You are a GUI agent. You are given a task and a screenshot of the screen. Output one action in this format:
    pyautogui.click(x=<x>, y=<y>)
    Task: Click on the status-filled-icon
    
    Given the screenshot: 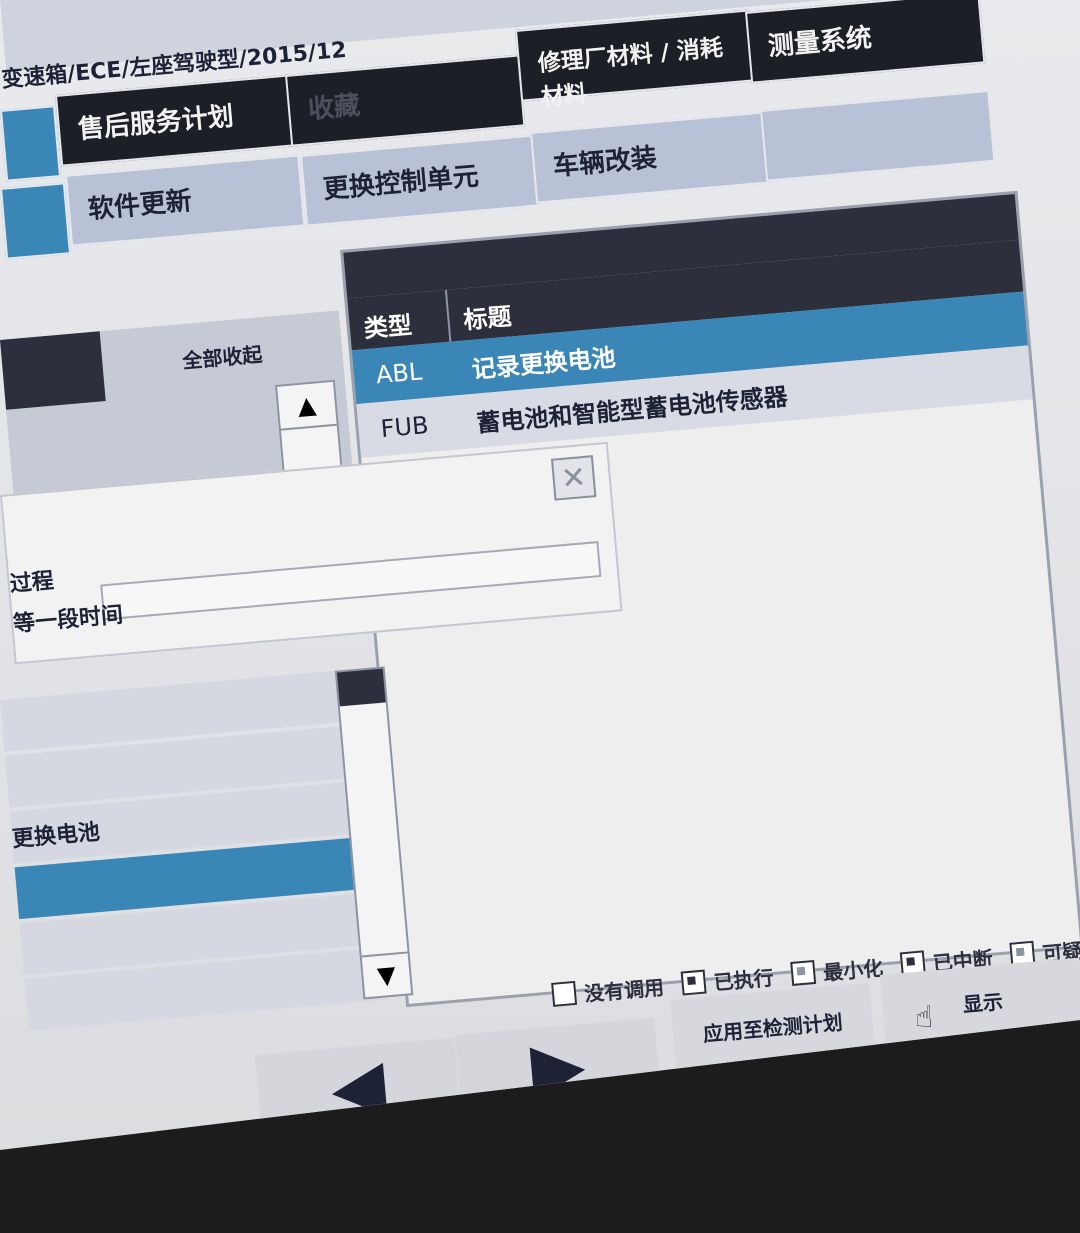 What is the action you would take?
    pyautogui.click(x=693, y=982)
    